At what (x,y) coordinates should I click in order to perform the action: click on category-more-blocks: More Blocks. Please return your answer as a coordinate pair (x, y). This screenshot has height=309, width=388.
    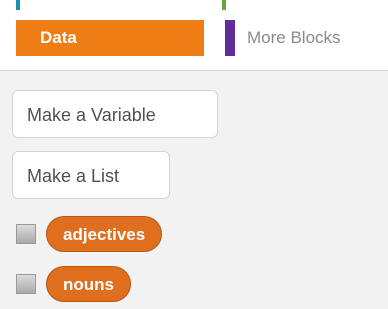
    Looking at the image, I should click on (283, 38).